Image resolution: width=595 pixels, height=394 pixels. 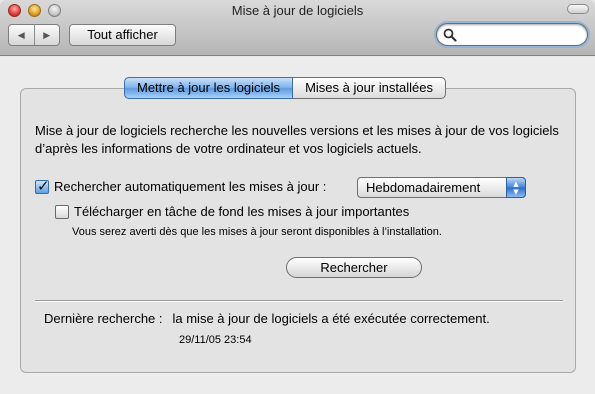 What do you see at coordinates (354, 267) in the screenshot?
I see `check-now-button: Rechercher` at bounding box center [354, 267].